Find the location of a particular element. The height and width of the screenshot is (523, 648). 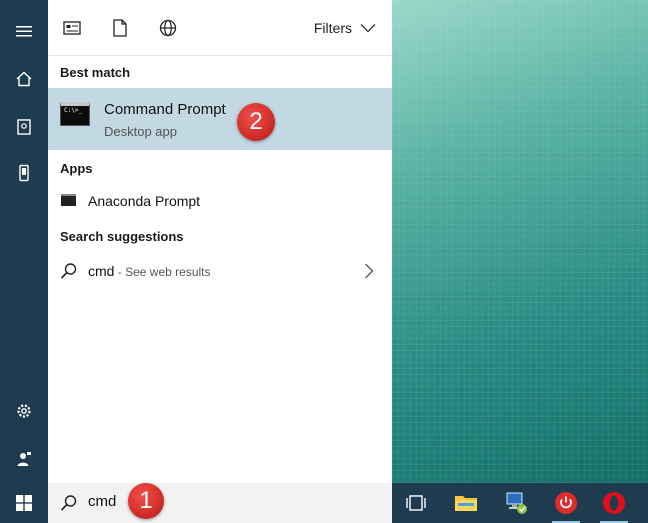

suggestion-term: cmd is located at coordinates (101, 271).